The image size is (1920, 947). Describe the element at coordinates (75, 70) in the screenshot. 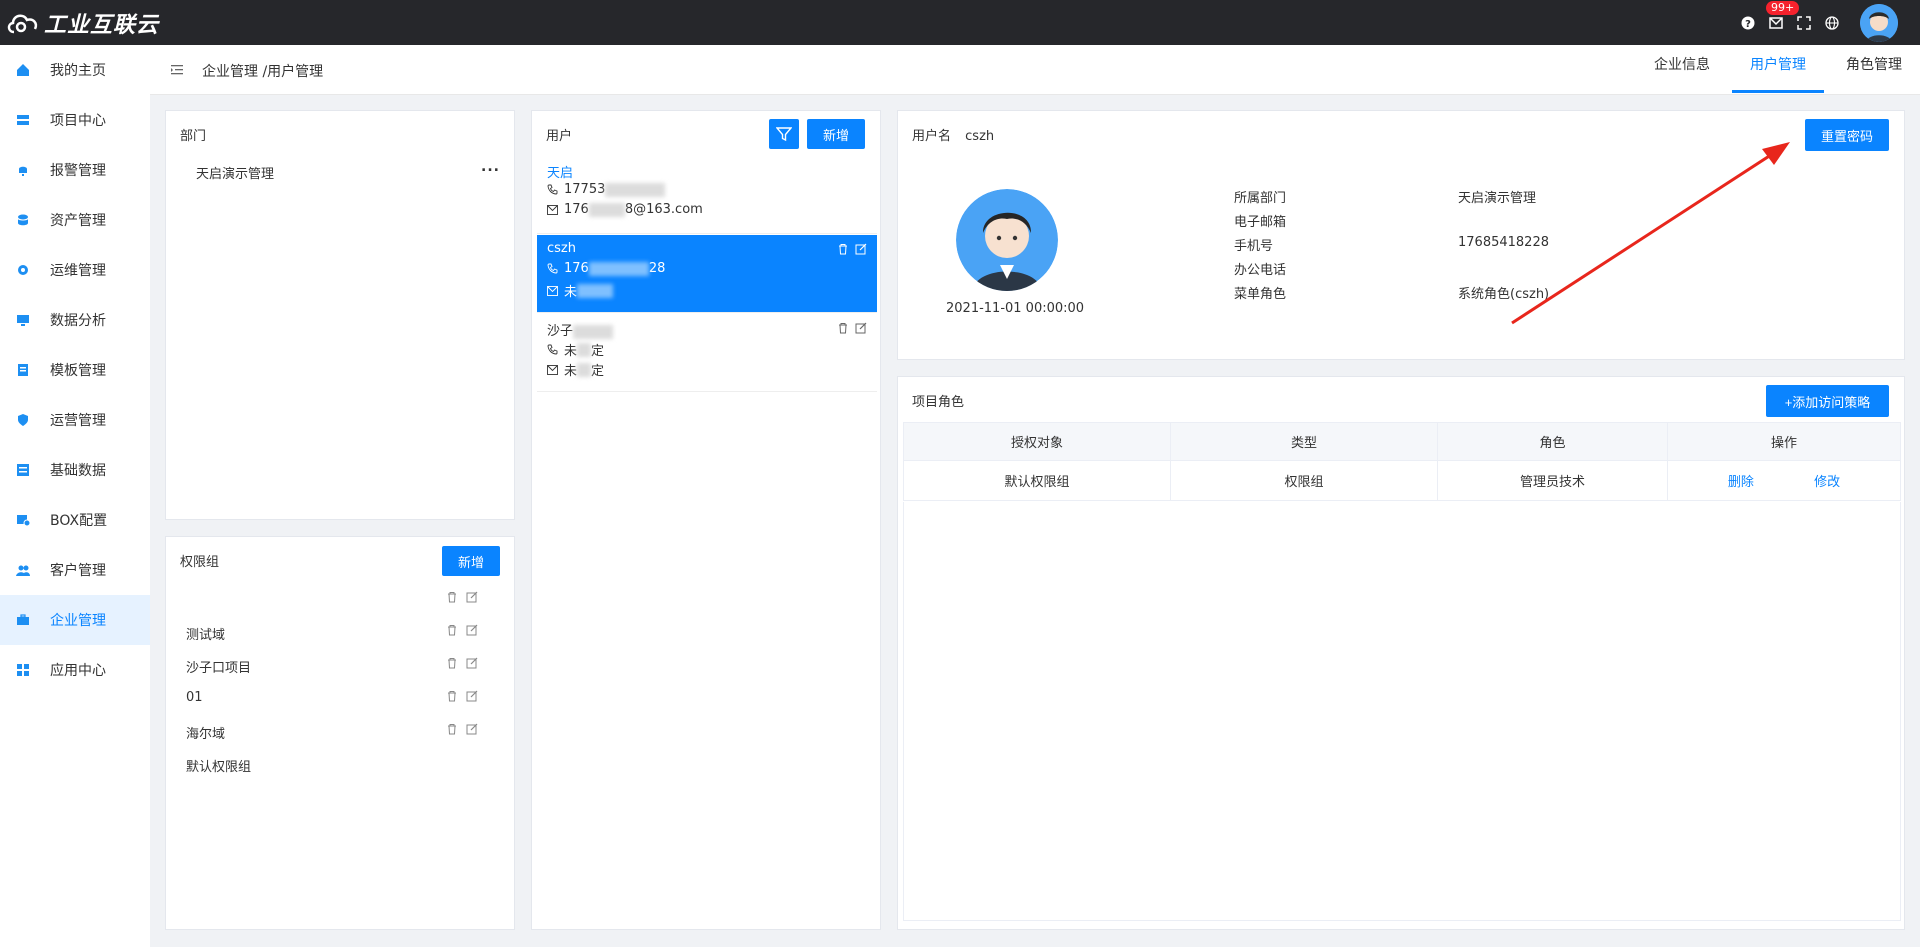

I see `sidebar-item-home: 我的主页` at that location.